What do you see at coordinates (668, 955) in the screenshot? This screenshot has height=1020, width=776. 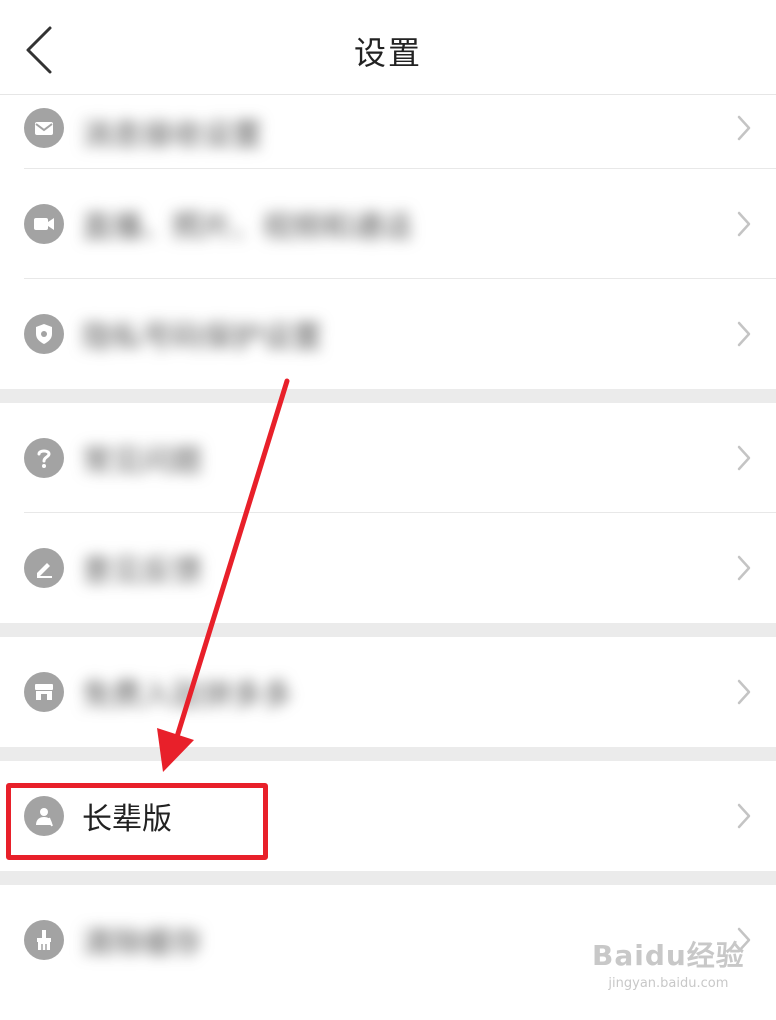 I see `watermark-logo: Baidu经验` at bounding box center [668, 955].